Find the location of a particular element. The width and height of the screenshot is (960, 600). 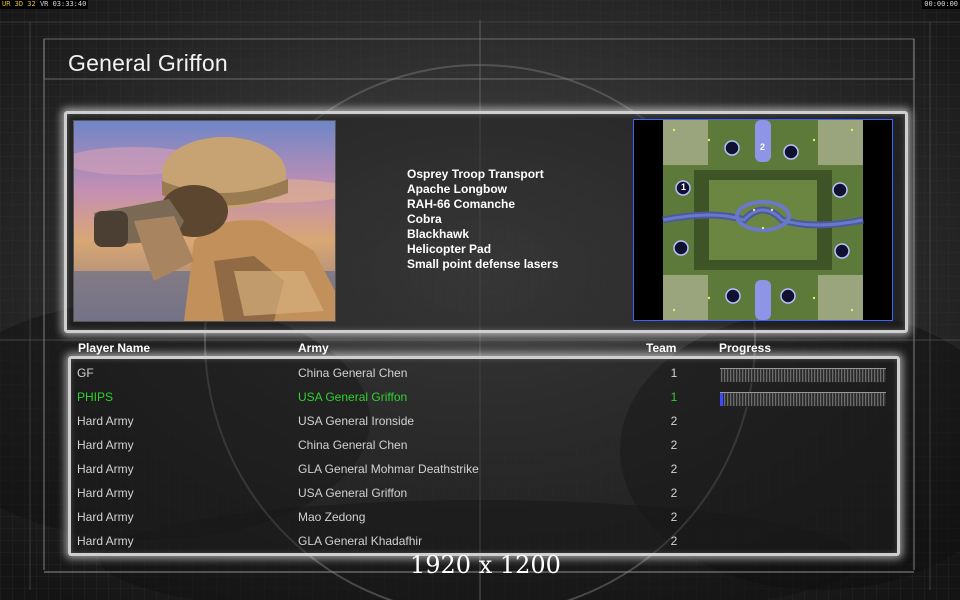

hud-status-left: UR 3D 32 VR 03:33:40 is located at coordinates (44, 4).